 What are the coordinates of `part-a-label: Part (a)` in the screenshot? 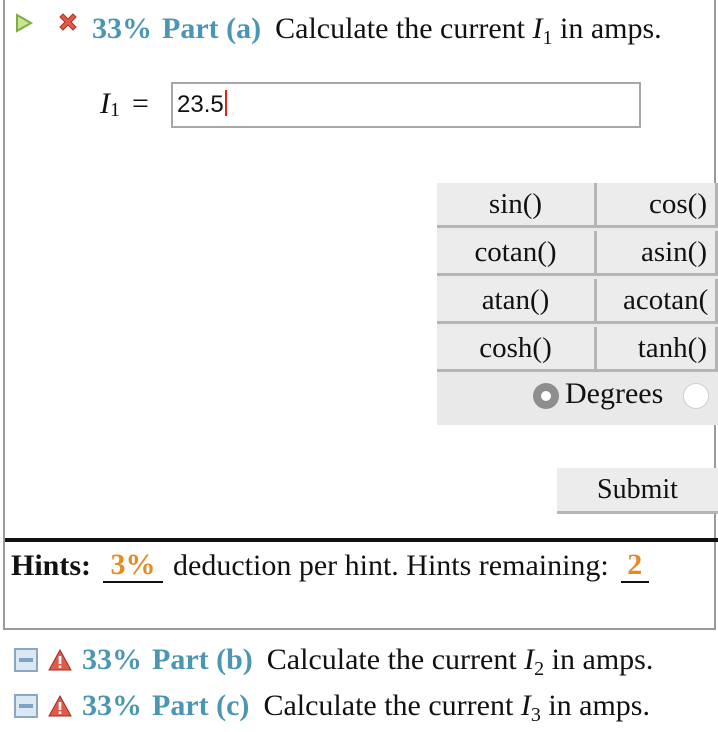 It's located at (212, 28).